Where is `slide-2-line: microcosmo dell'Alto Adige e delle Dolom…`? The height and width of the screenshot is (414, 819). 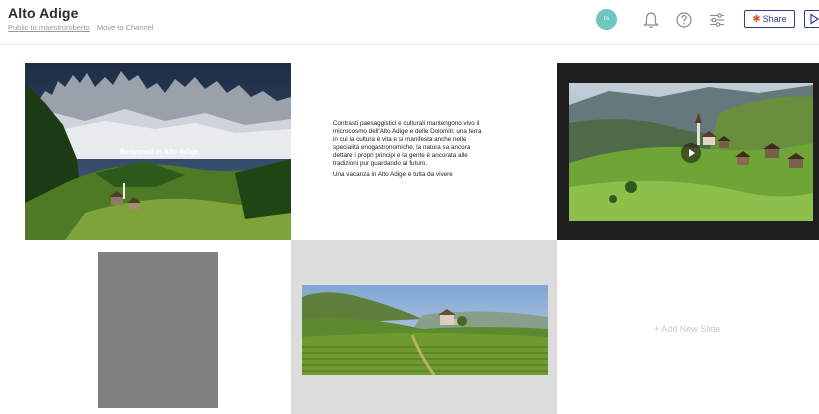 slide-2-line: microcosmo dell'Alto Adige e delle Dolom… is located at coordinates (407, 131).